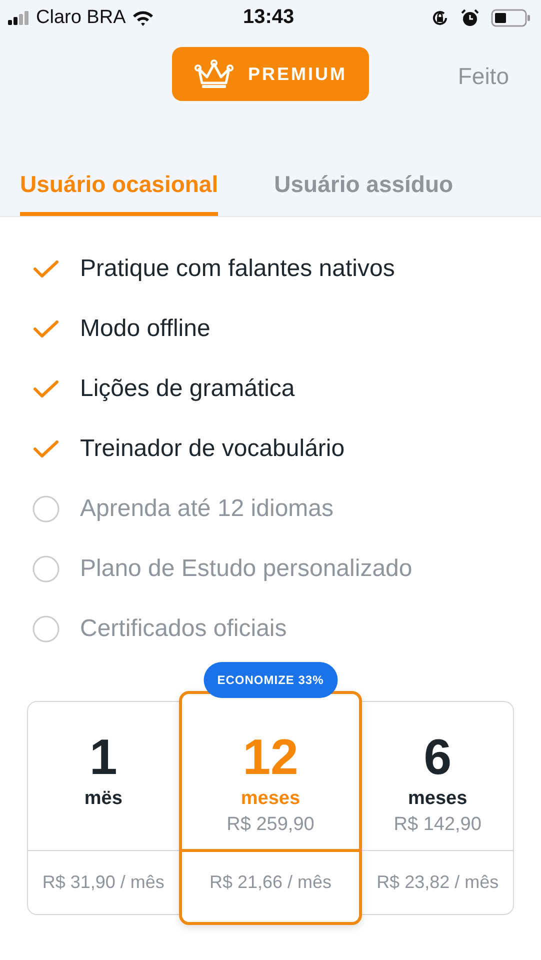 The image size is (541, 960). What do you see at coordinates (270, 757) in the screenshot?
I see `plan-duration: 12` at bounding box center [270, 757].